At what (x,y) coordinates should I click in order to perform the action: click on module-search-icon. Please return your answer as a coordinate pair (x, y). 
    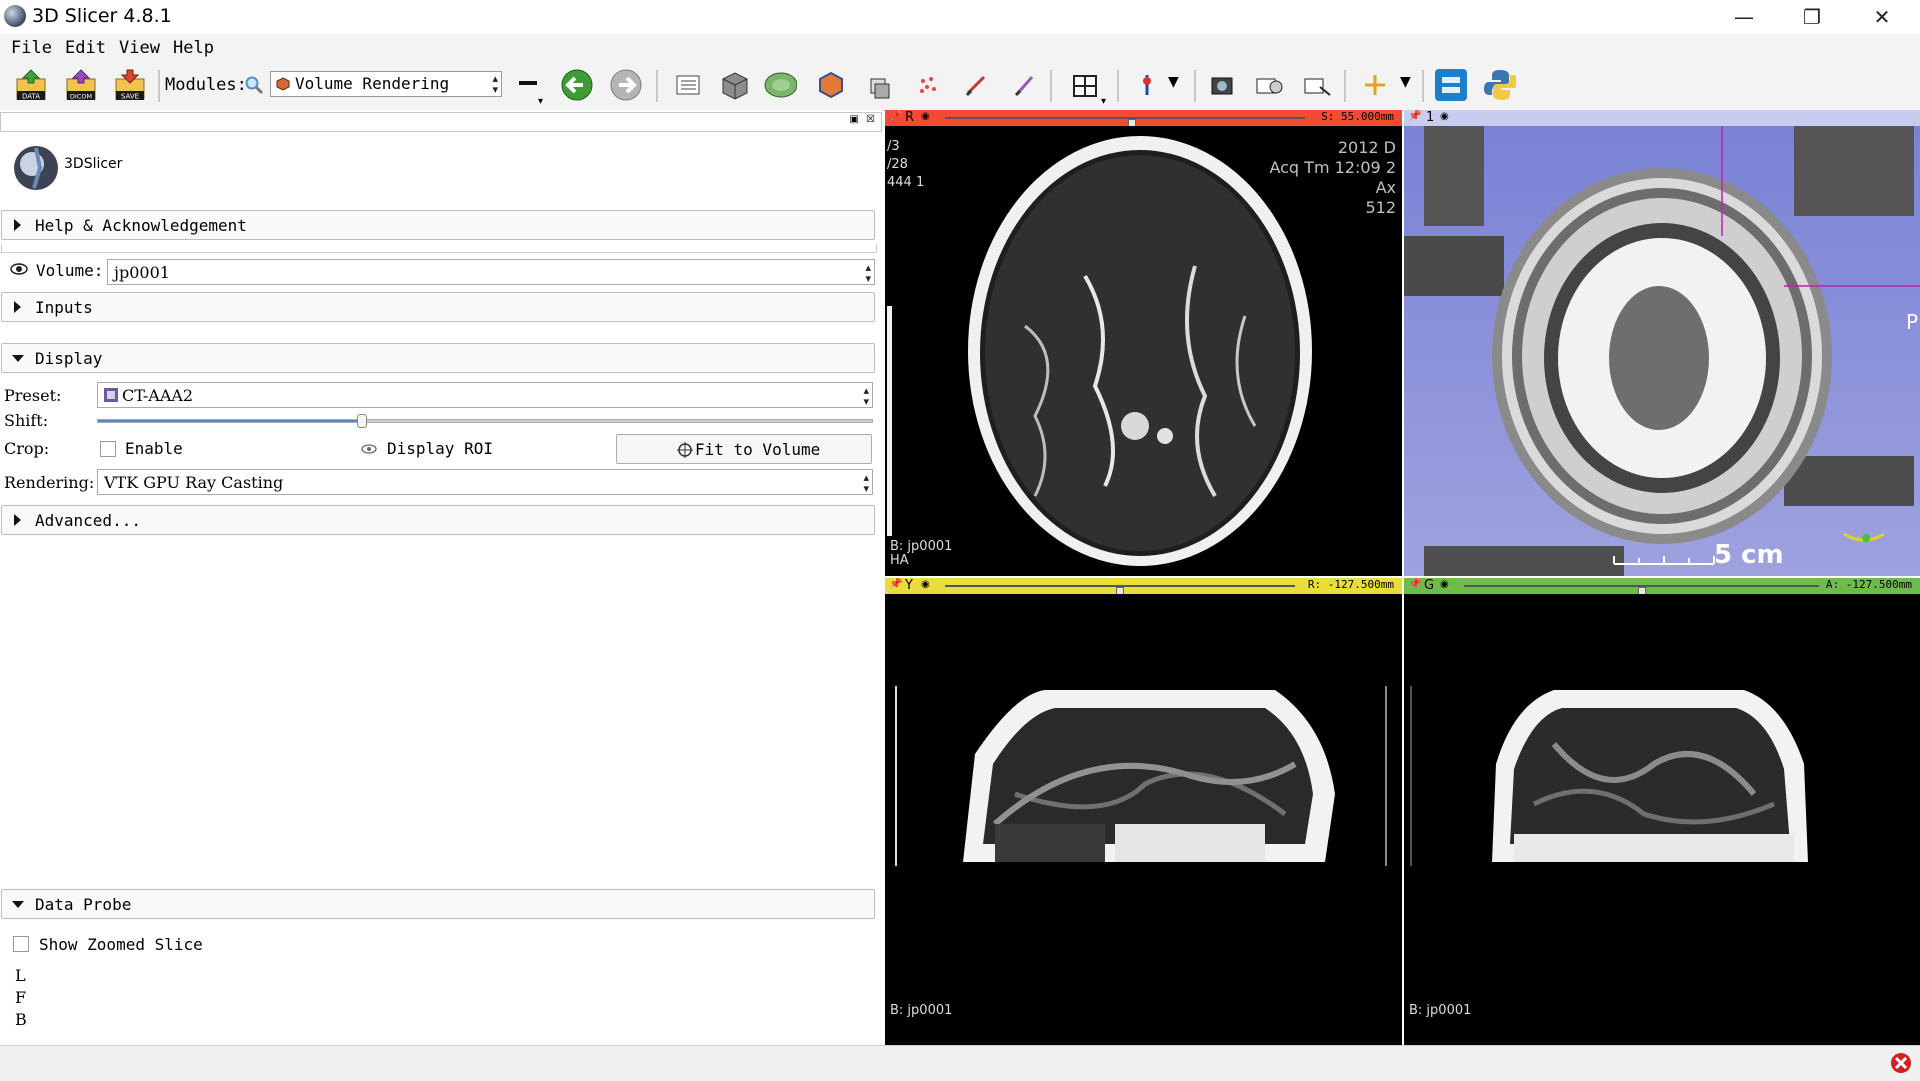
    Looking at the image, I should click on (254, 85).